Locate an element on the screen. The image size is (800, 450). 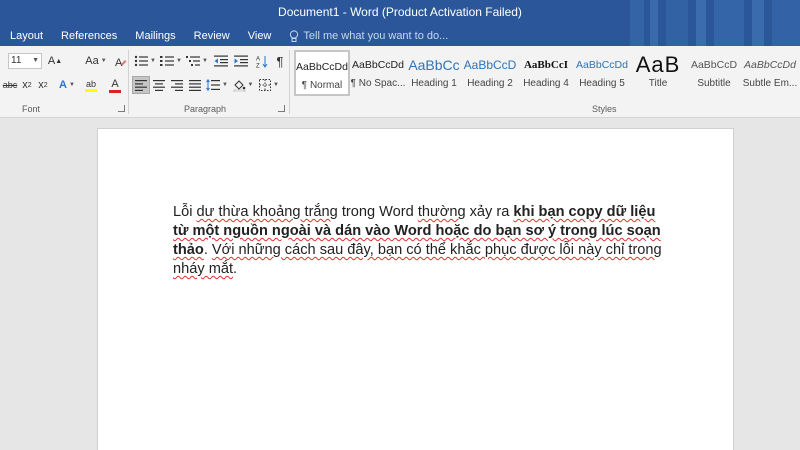
style-title: AaB Title is located at coordinates (658, 73).